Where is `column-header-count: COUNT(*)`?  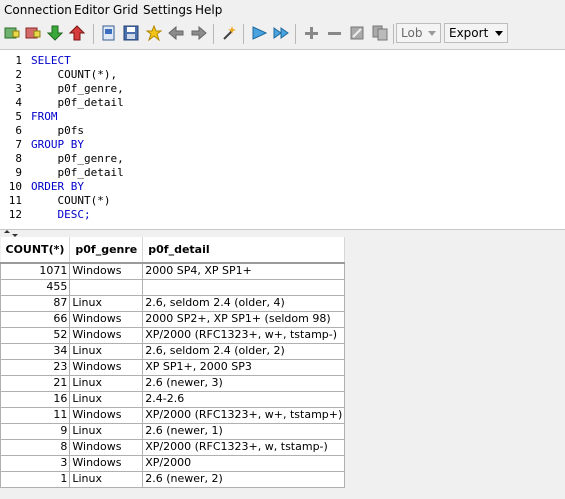 column-header-count: COUNT(*) is located at coordinates (35, 250).